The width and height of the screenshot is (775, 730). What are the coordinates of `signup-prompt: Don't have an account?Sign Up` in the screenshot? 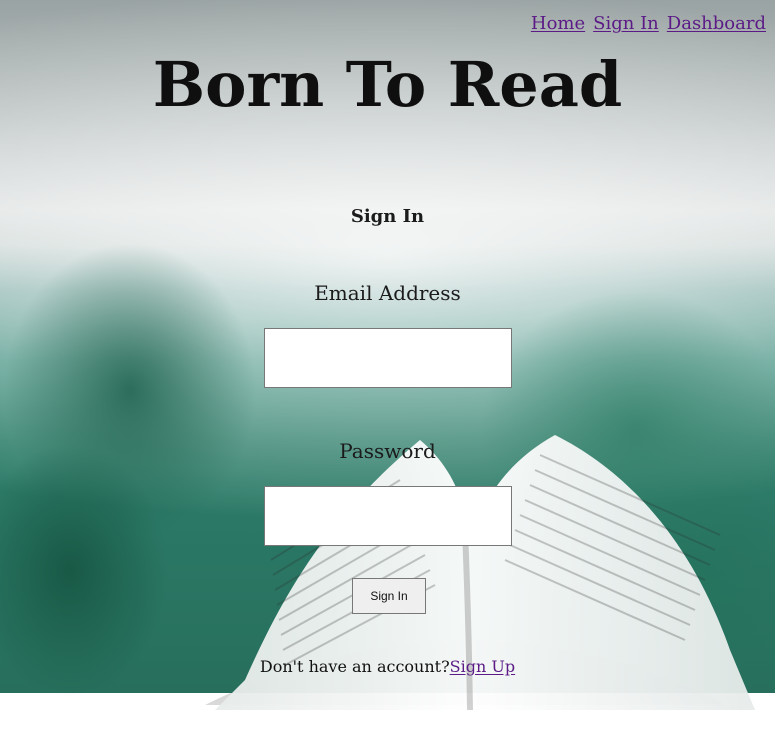 It's located at (387, 667).